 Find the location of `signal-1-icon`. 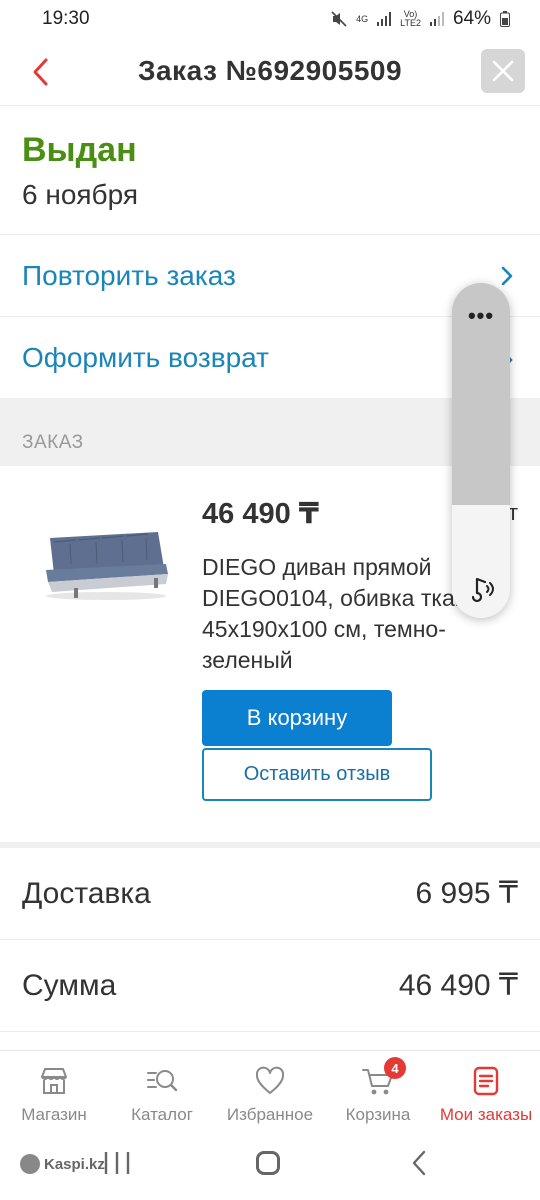

signal-1-icon is located at coordinates (384, 19).